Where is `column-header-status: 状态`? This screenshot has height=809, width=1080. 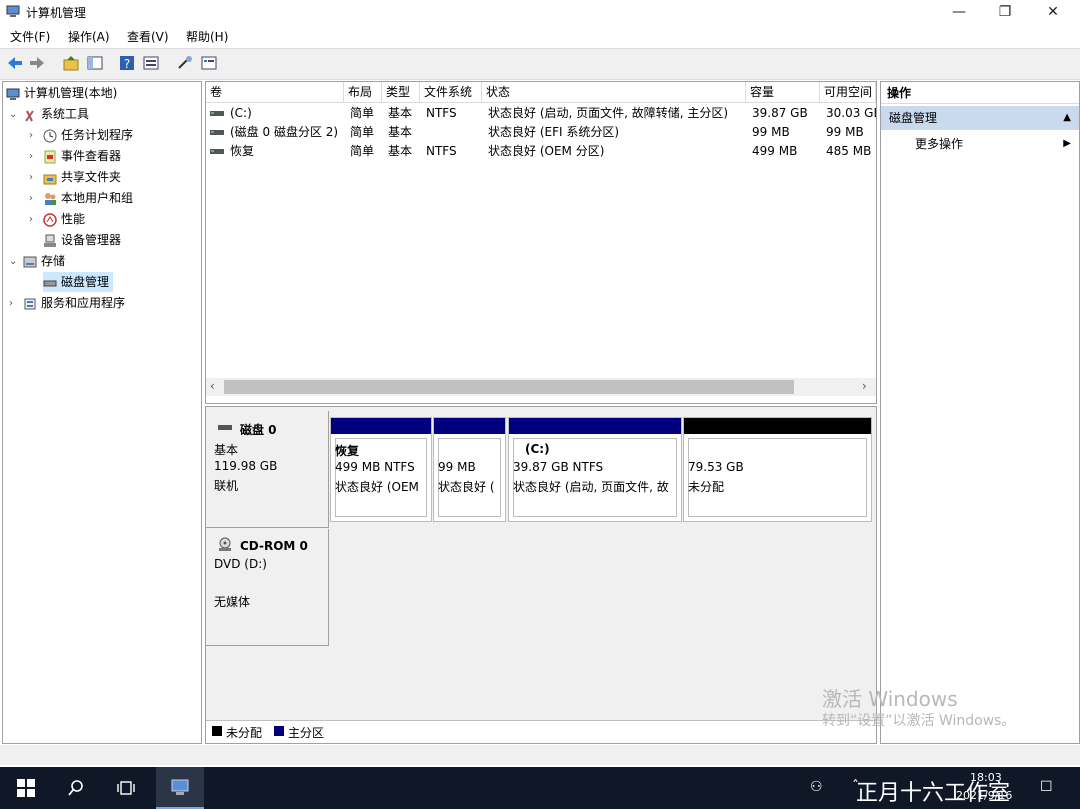 column-header-status: 状态 is located at coordinates (614, 92).